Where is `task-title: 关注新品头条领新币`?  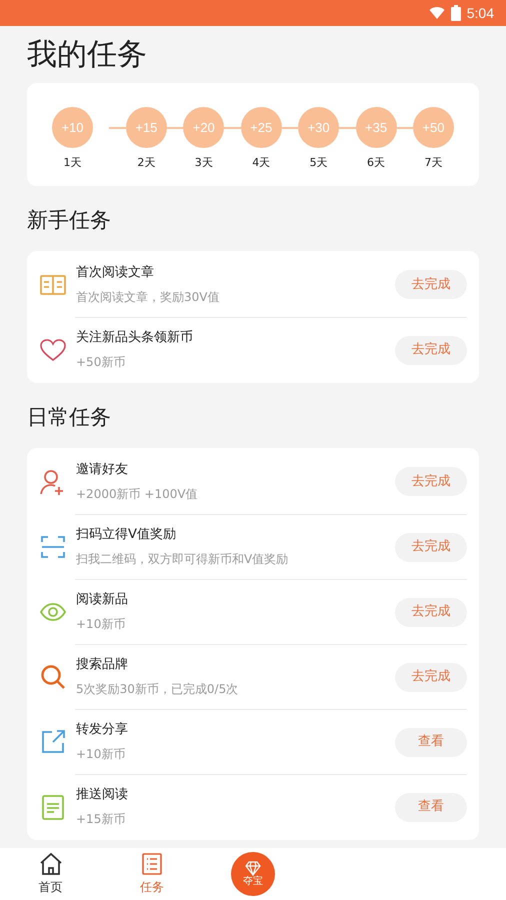
task-title: 关注新品头条领新币 is located at coordinates (135, 338).